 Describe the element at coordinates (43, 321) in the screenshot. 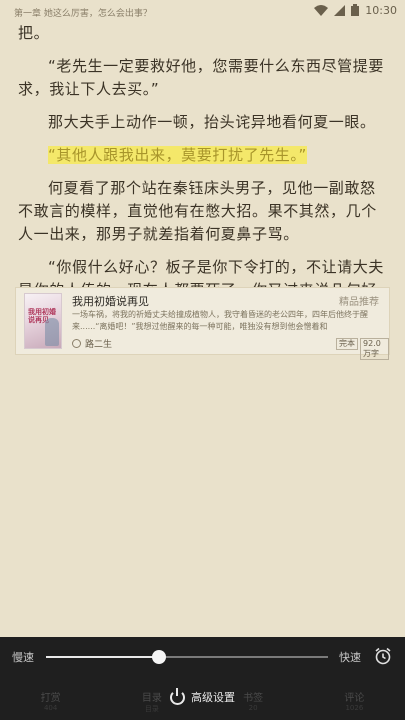

I see `book-cover: 我用初婚说再见` at that location.